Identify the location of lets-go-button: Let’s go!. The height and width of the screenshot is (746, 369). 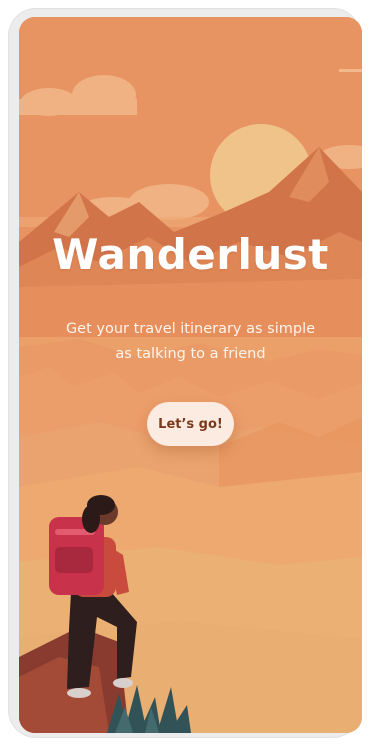
(190, 424).